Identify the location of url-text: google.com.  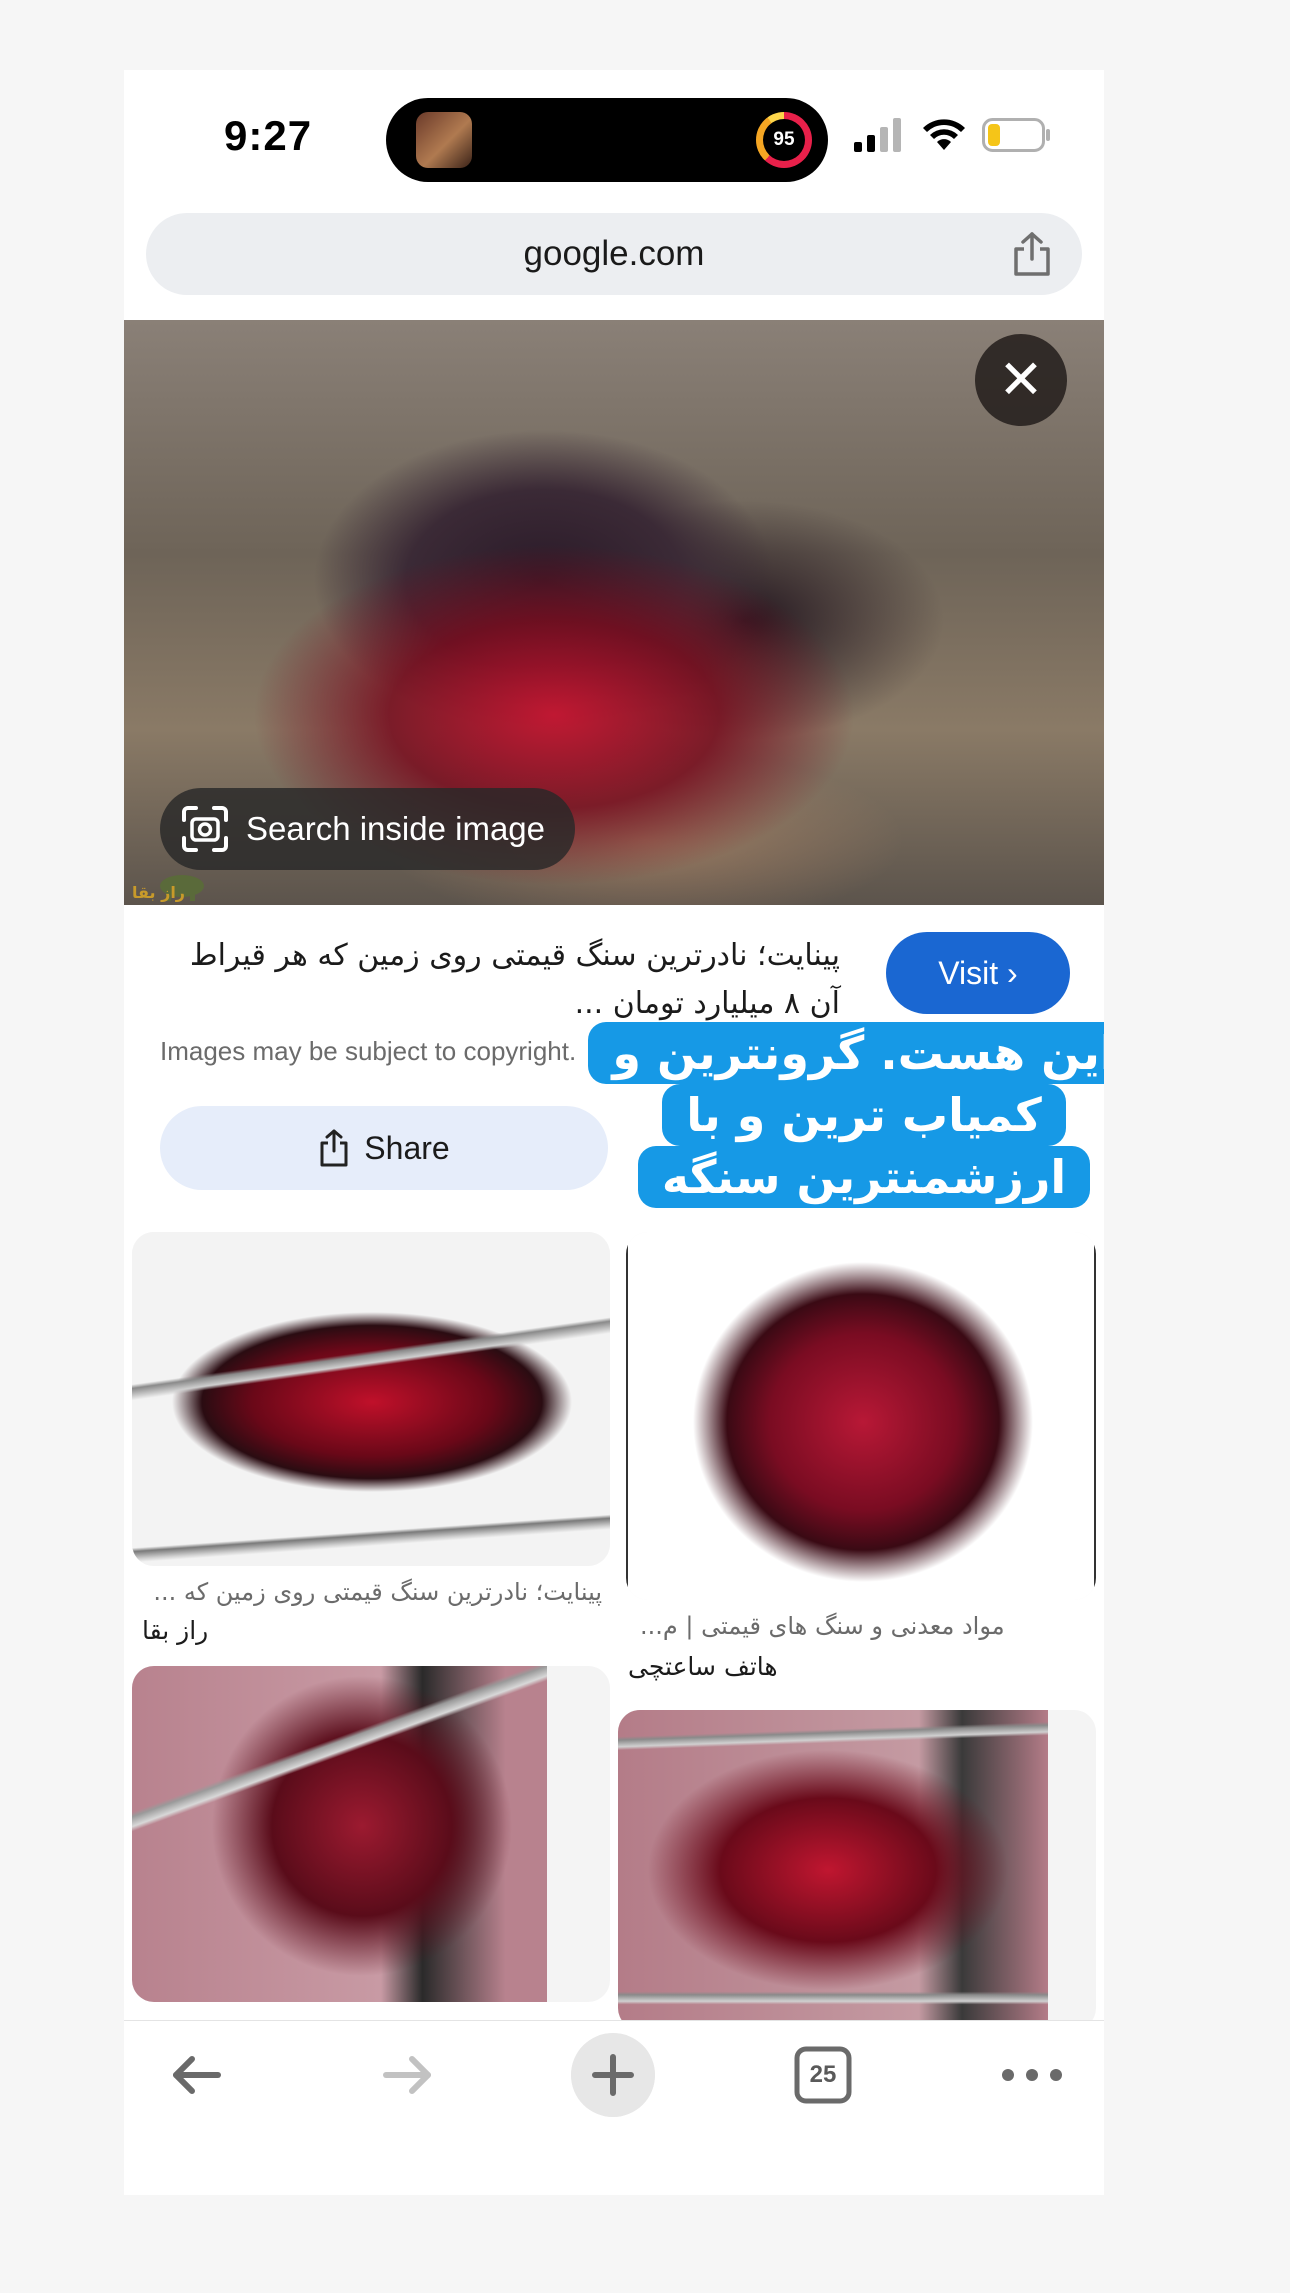
(614, 253).